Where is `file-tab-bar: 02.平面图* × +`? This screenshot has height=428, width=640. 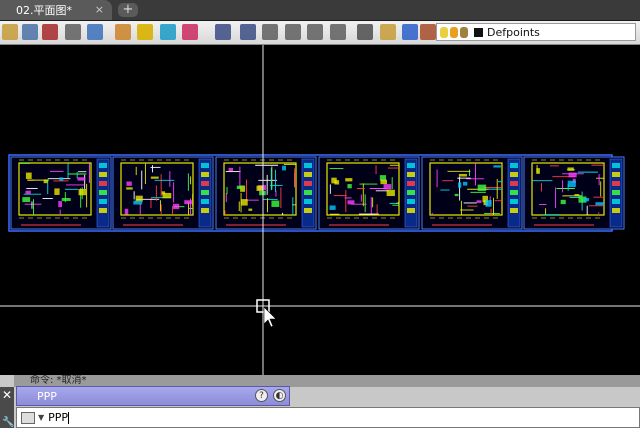 file-tab-bar: 02.平面图* × + is located at coordinates (320, 10).